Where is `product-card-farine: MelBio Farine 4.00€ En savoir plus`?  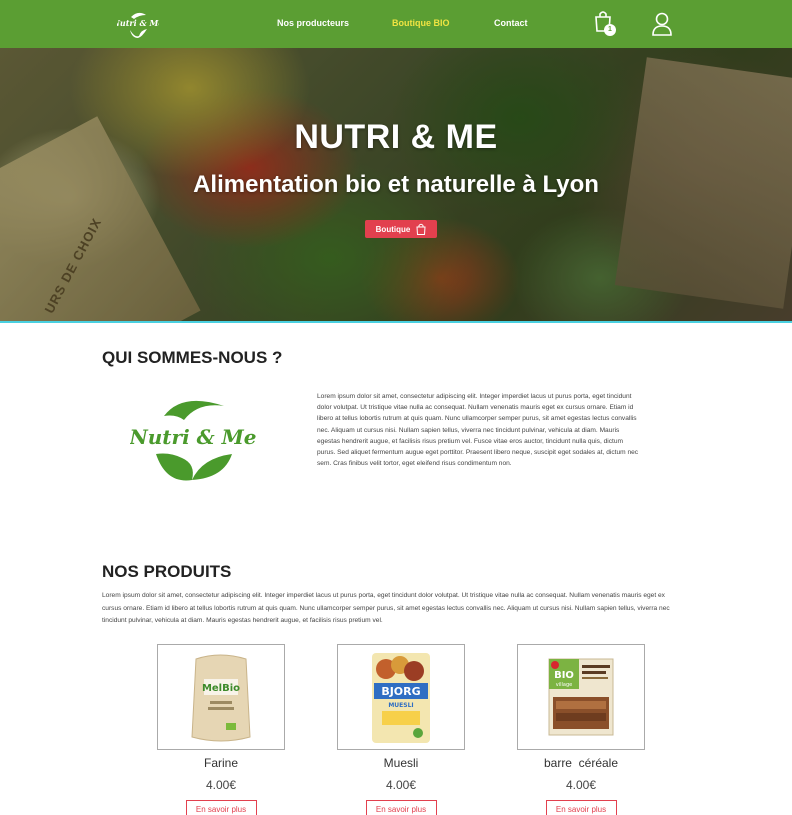
product-card-farine: MelBio Farine 4.00€ En savoir plus is located at coordinates (221, 729).